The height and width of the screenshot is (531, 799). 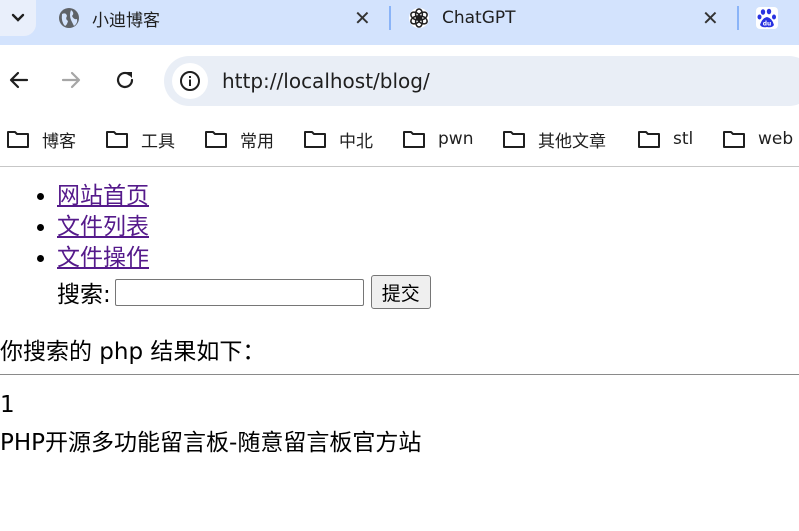 What do you see at coordinates (69, 18) in the screenshot?
I see `globe-icon` at bounding box center [69, 18].